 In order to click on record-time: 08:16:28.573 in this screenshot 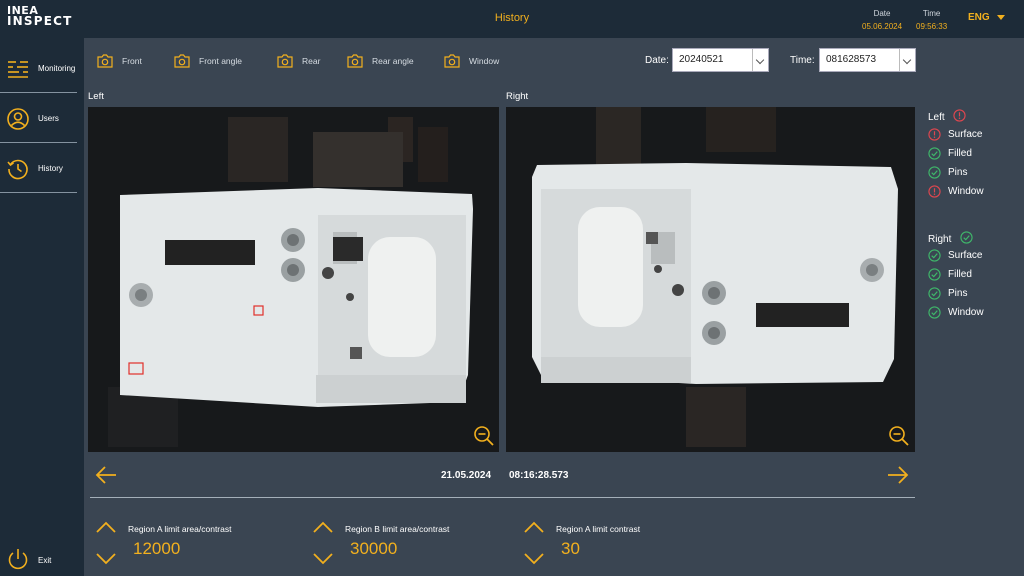, I will do `click(539, 475)`.